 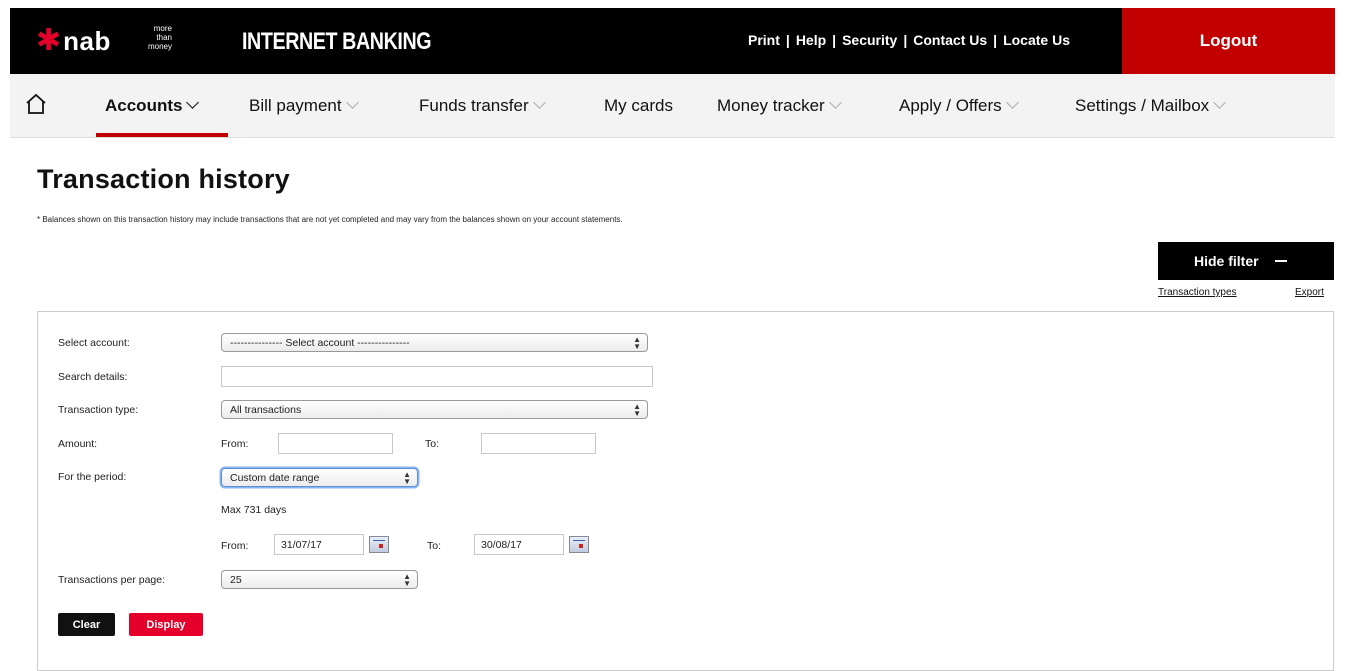 What do you see at coordinates (164, 37) in the screenshot?
I see `tagline-line: than` at bounding box center [164, 37].